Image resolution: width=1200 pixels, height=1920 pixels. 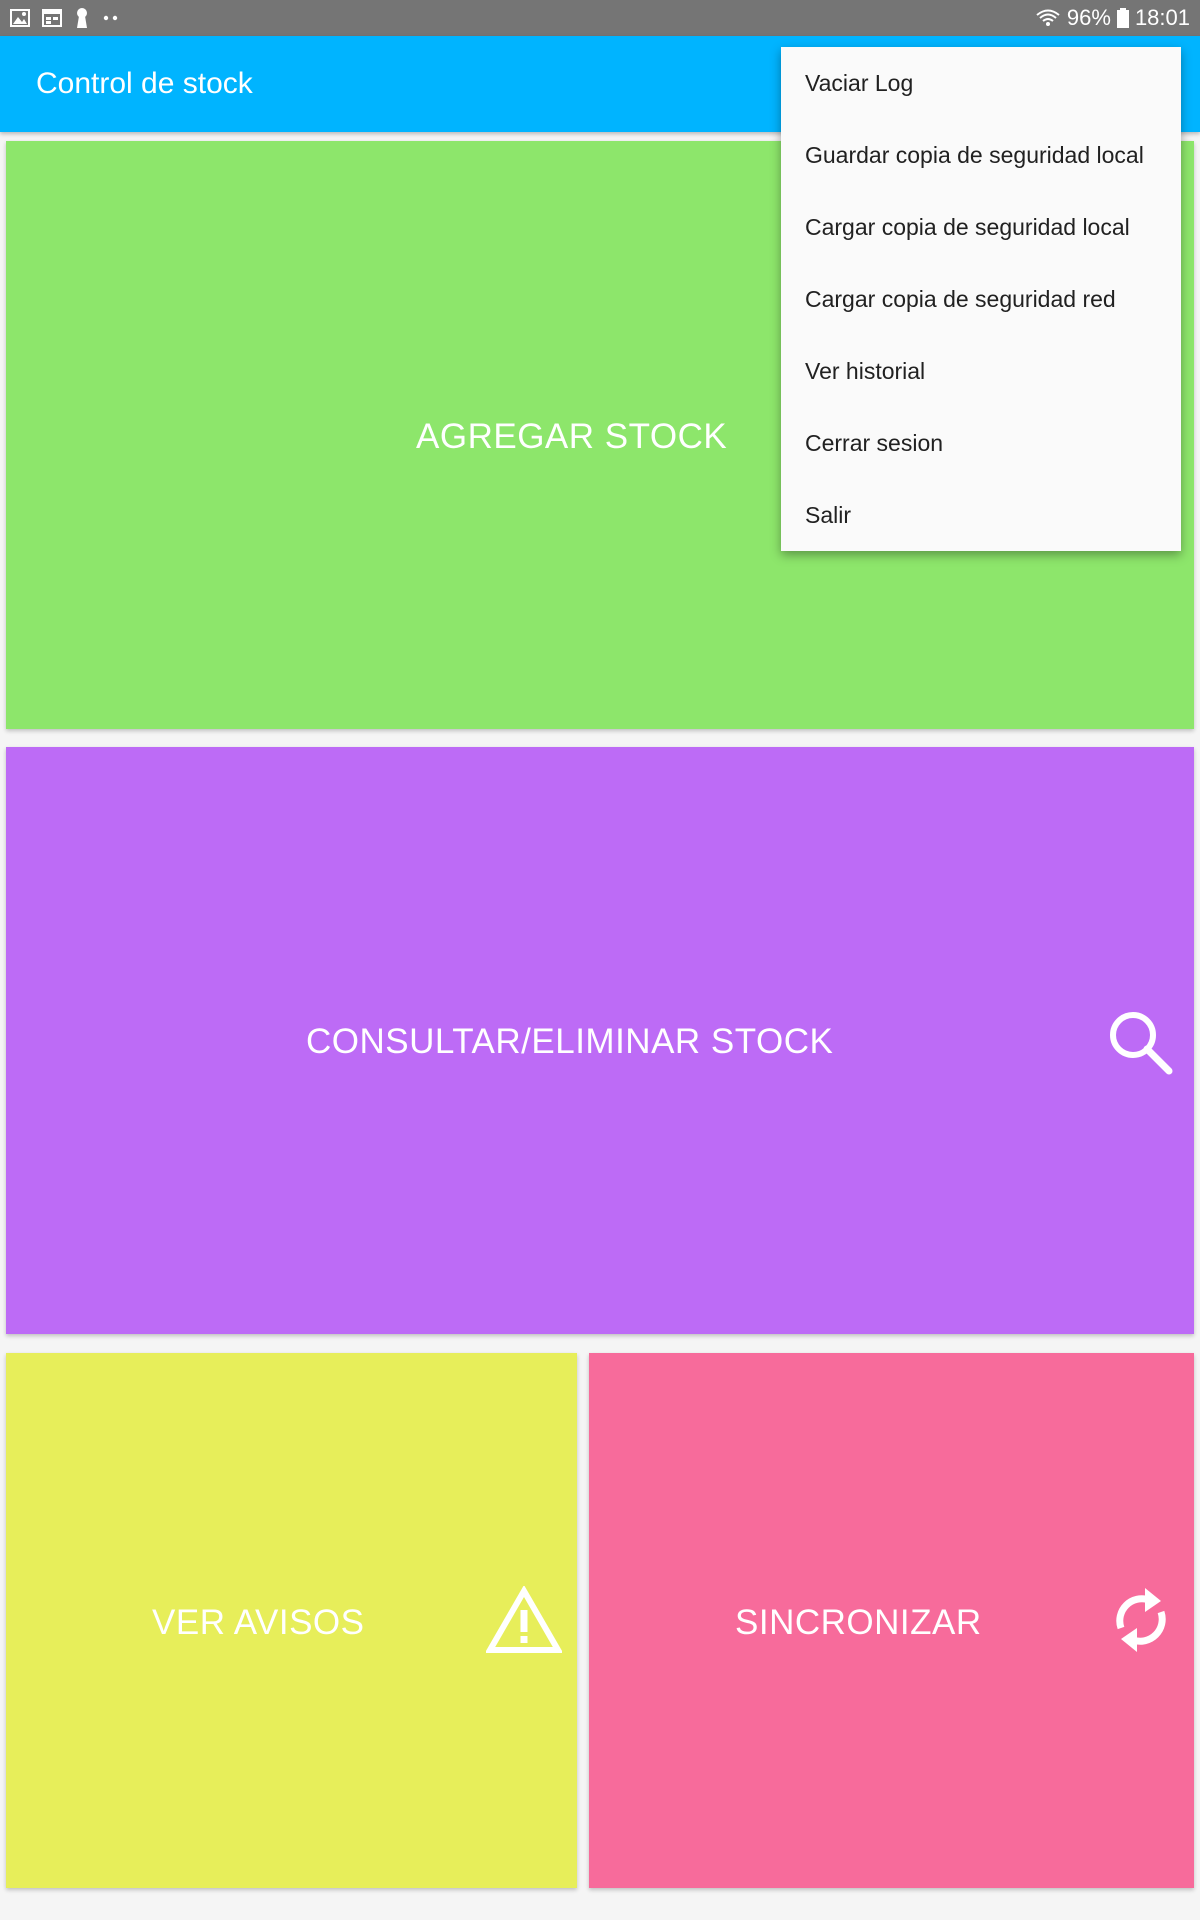 What do you see at coordinates (981, 83) in the screenshot?
I see `menu-item-vaciar-log: Vaciar Log` at bounding box center [981, 83].